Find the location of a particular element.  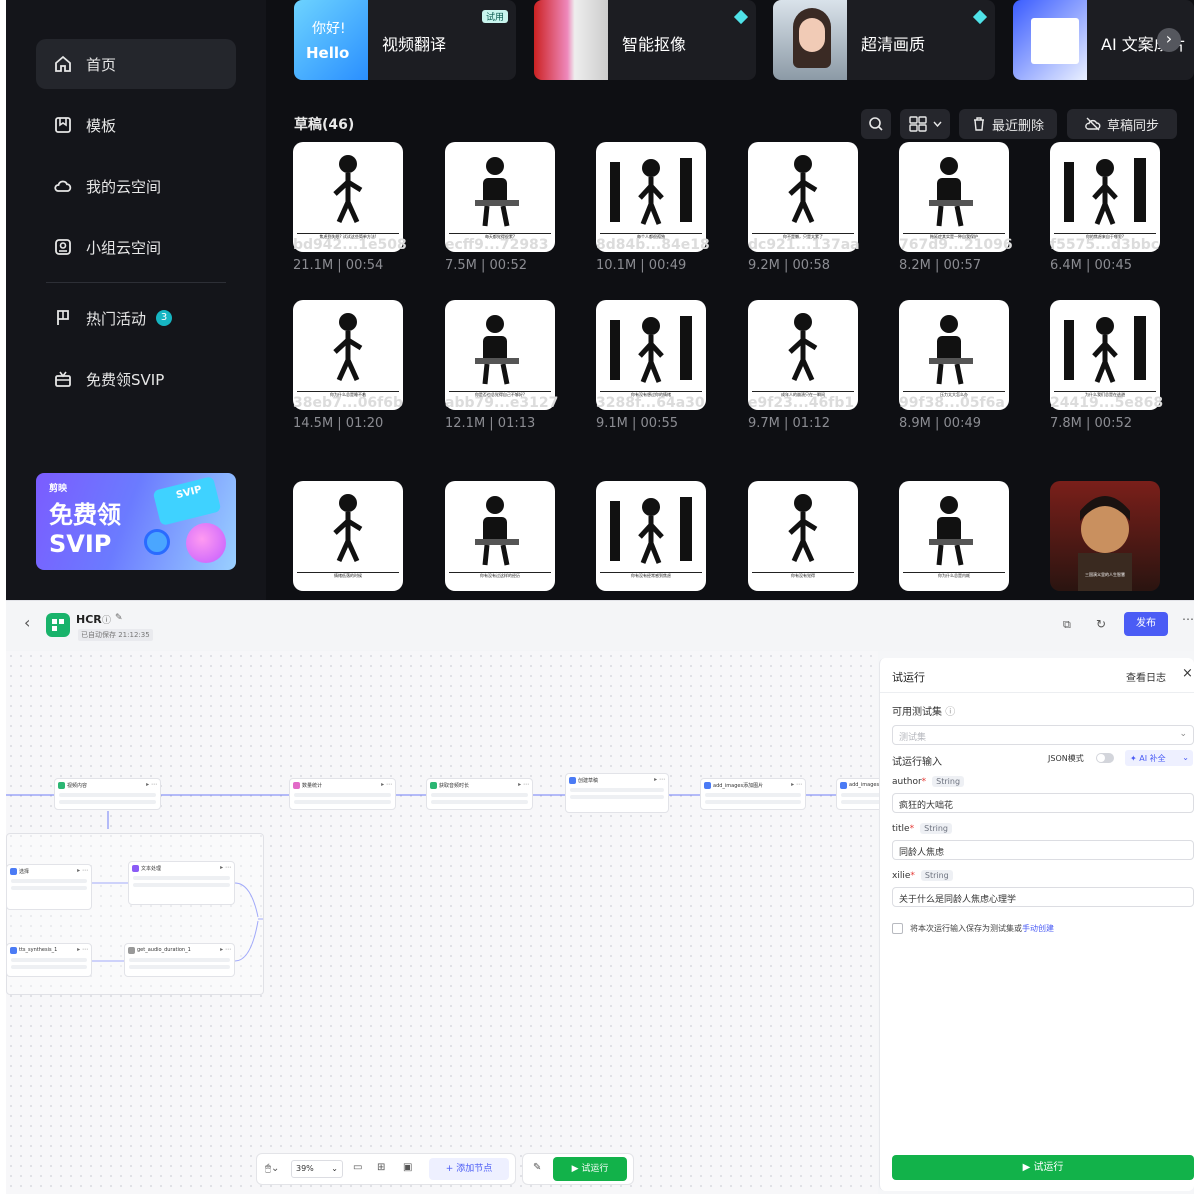

workflow-node: 获取音频时长 ▸ ⋯ is located at coordinates (479, 794).